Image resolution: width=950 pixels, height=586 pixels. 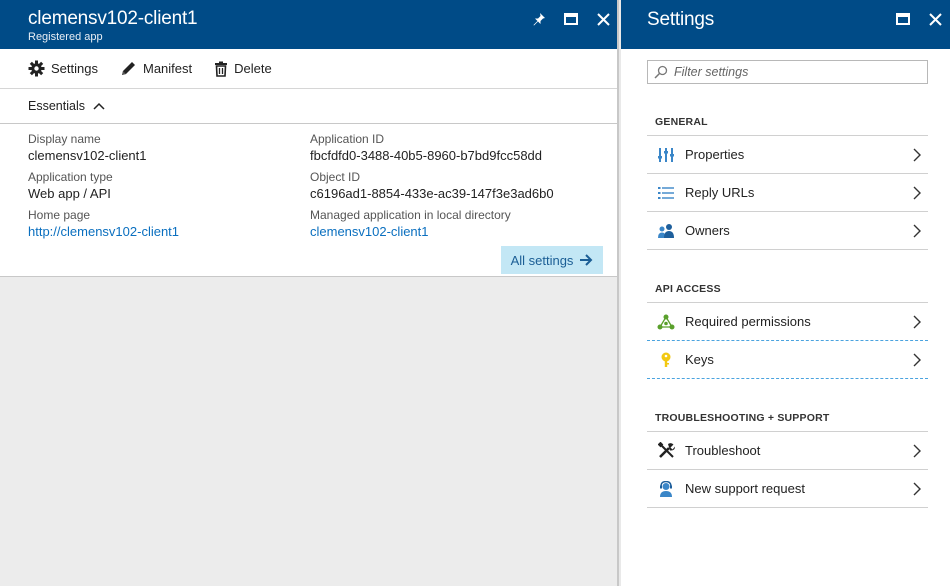 I want to click on command-bar: Settings Manifest Delete, so click(x=308, y=69).